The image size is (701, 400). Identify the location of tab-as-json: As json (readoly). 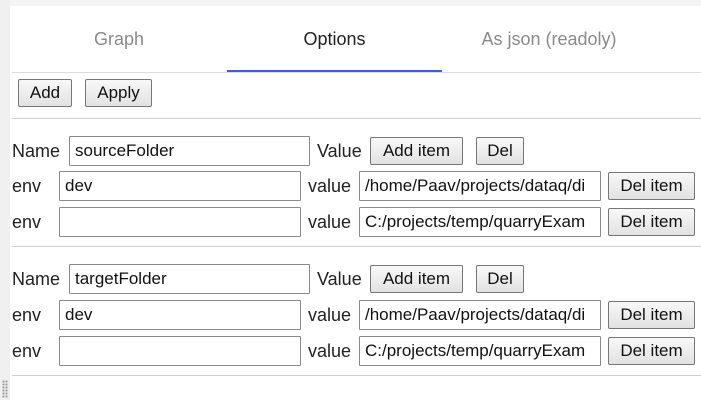
(549, 39).